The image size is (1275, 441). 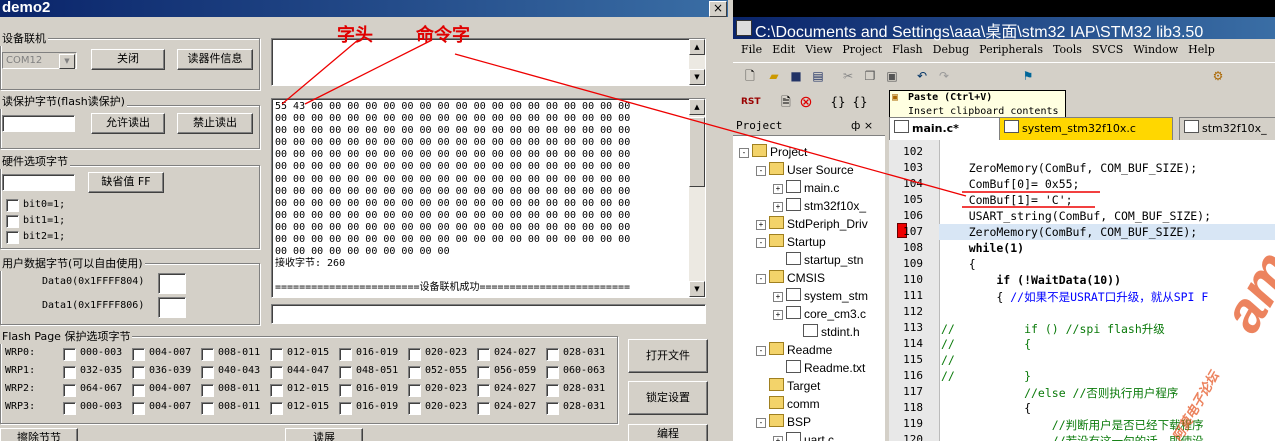 I want to click on annotation-line-cmd, so click(x=368, y=72).